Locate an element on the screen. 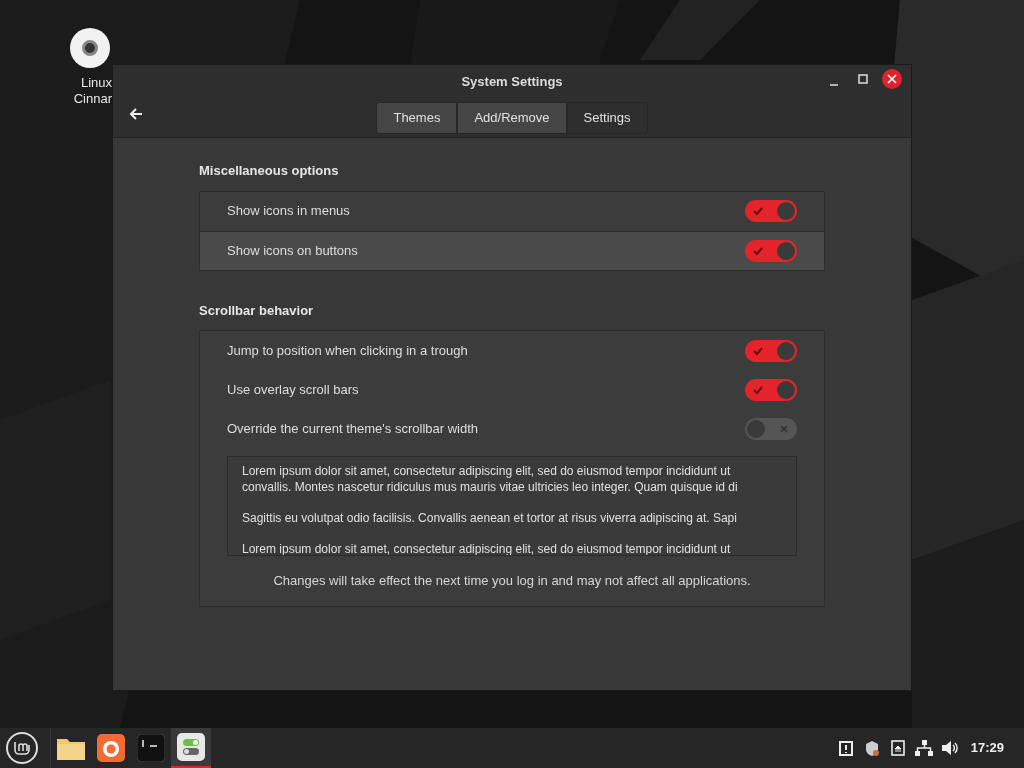 The width and height of the screenshot is (1024, 768). close-button is located at coordinates (892, 79).